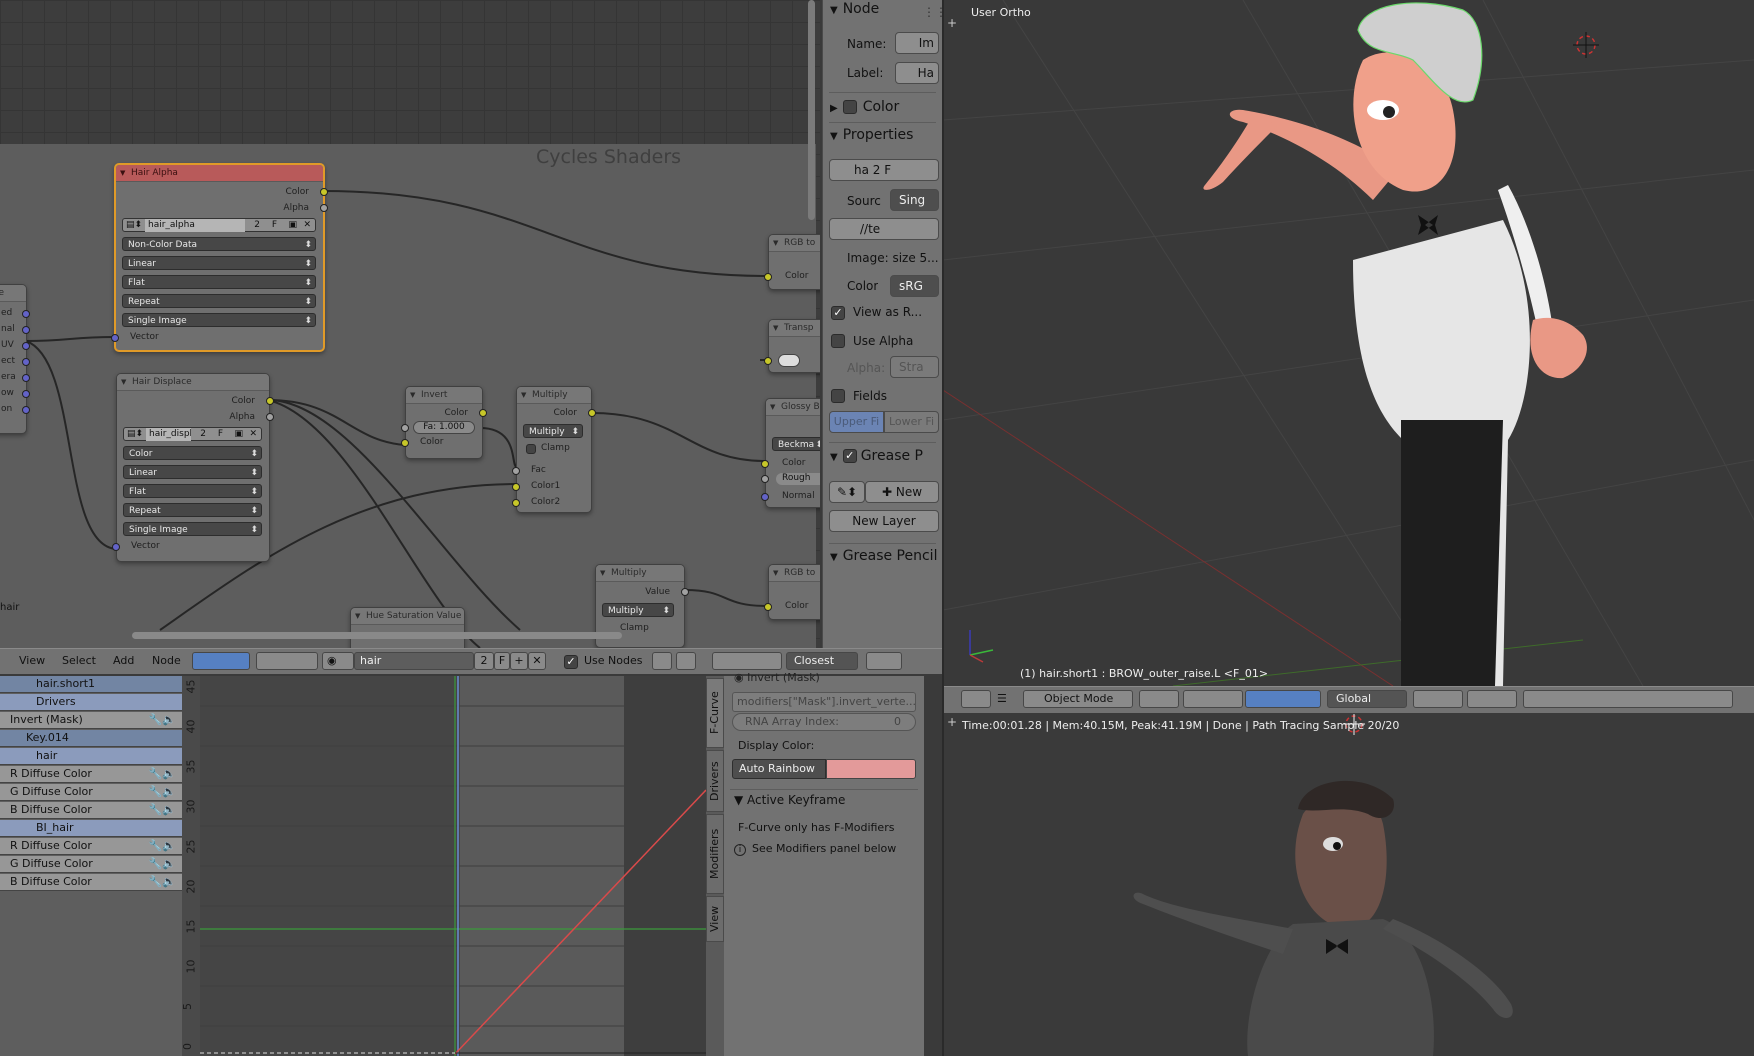 The width and height of the screenshot is (1754, 1056). What do you see at coordinates (91, 702) in the screenshot?
I see `channel-row: Drivers` at bounding box center [91, 702].